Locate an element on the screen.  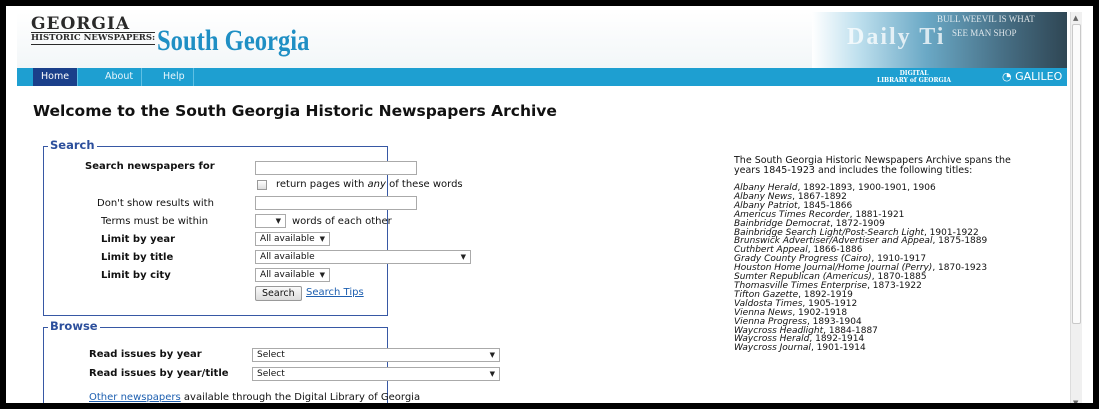
nav-help: Help is located at coordinates (174, 77).